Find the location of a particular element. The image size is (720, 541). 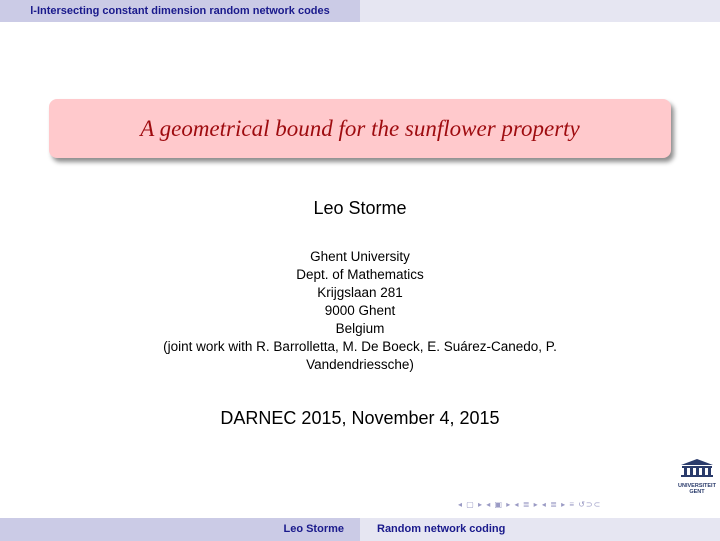

university-logo: UNIVERSITEIT GENT is located at coordinates (697, 476).